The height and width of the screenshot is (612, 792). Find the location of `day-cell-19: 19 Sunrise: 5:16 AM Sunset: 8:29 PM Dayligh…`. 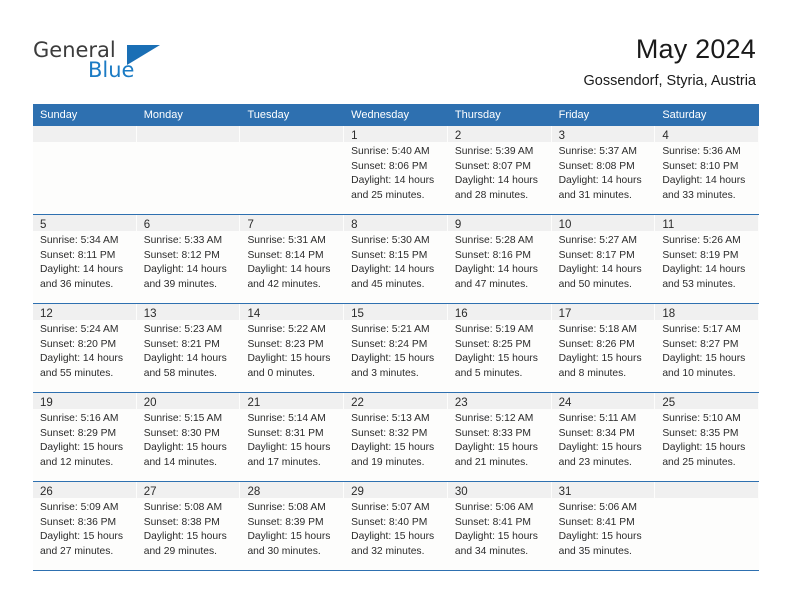

day-cell-19: 19 Sunrise: 5:16 AM Sunset: 8:29 PM Dayligh… is located at coordinates (85, 437).